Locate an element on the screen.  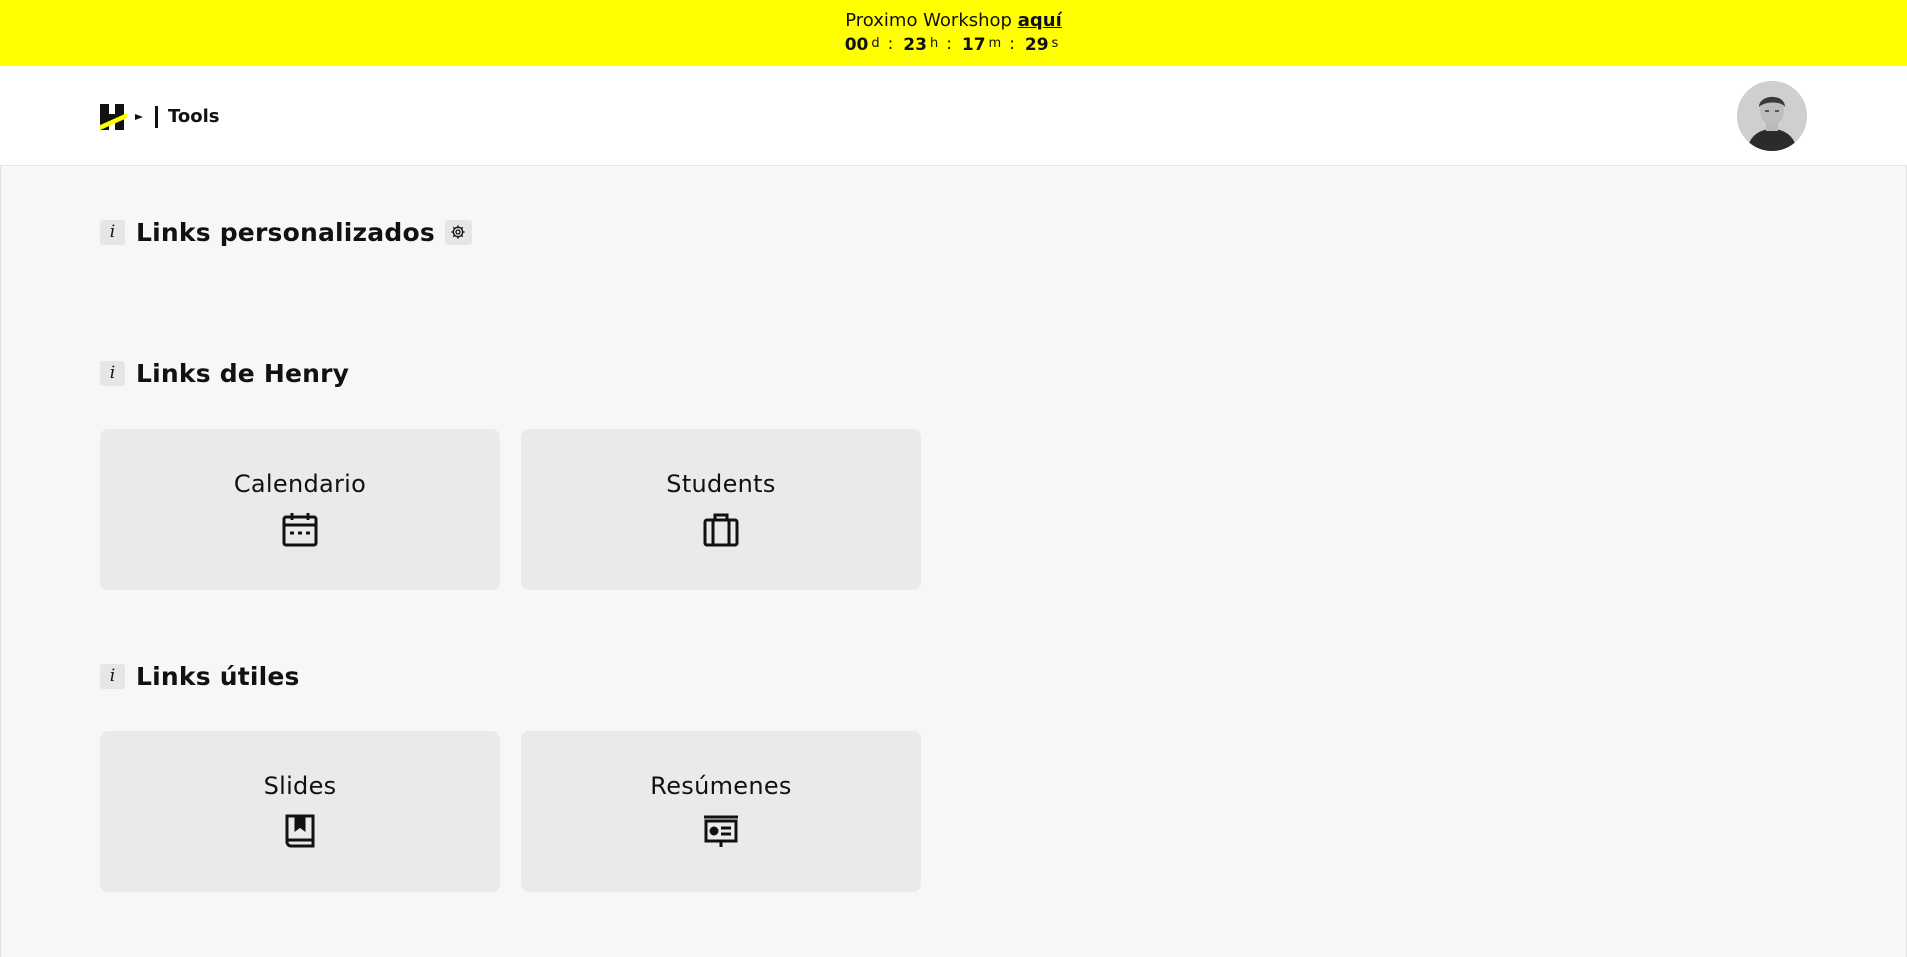
section-title-custom-links: Links personalizados is located at coordinates (285, 232).